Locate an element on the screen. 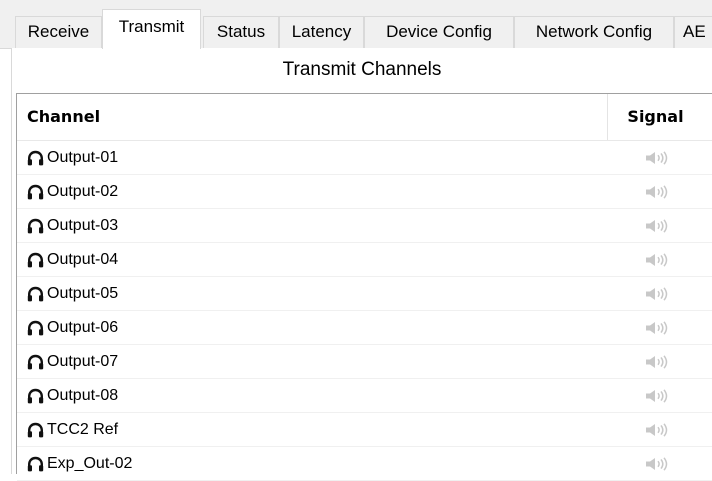 The width and height of the screenshot is (712, 481). tab-device-config: Device Config is located at coordinates (439, 32).